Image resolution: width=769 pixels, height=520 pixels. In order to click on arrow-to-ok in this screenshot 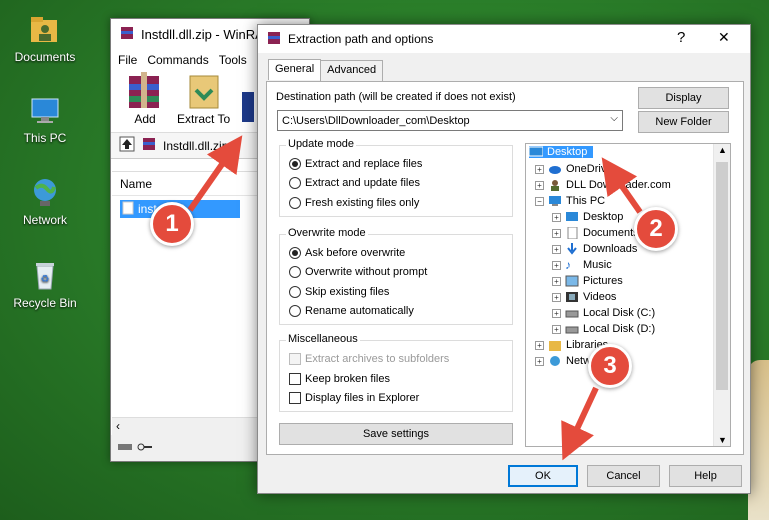, I will do `click(580, 423)`.